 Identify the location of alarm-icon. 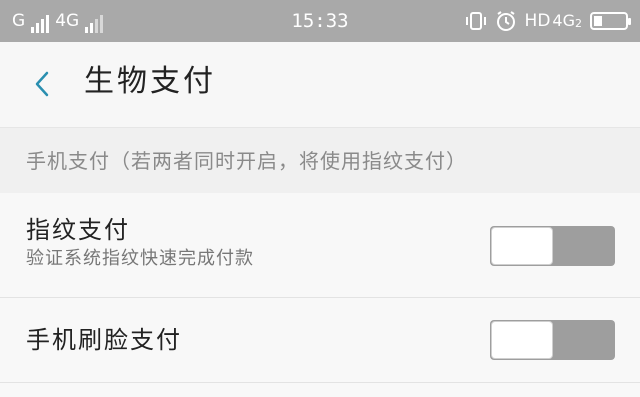
(505, 21).